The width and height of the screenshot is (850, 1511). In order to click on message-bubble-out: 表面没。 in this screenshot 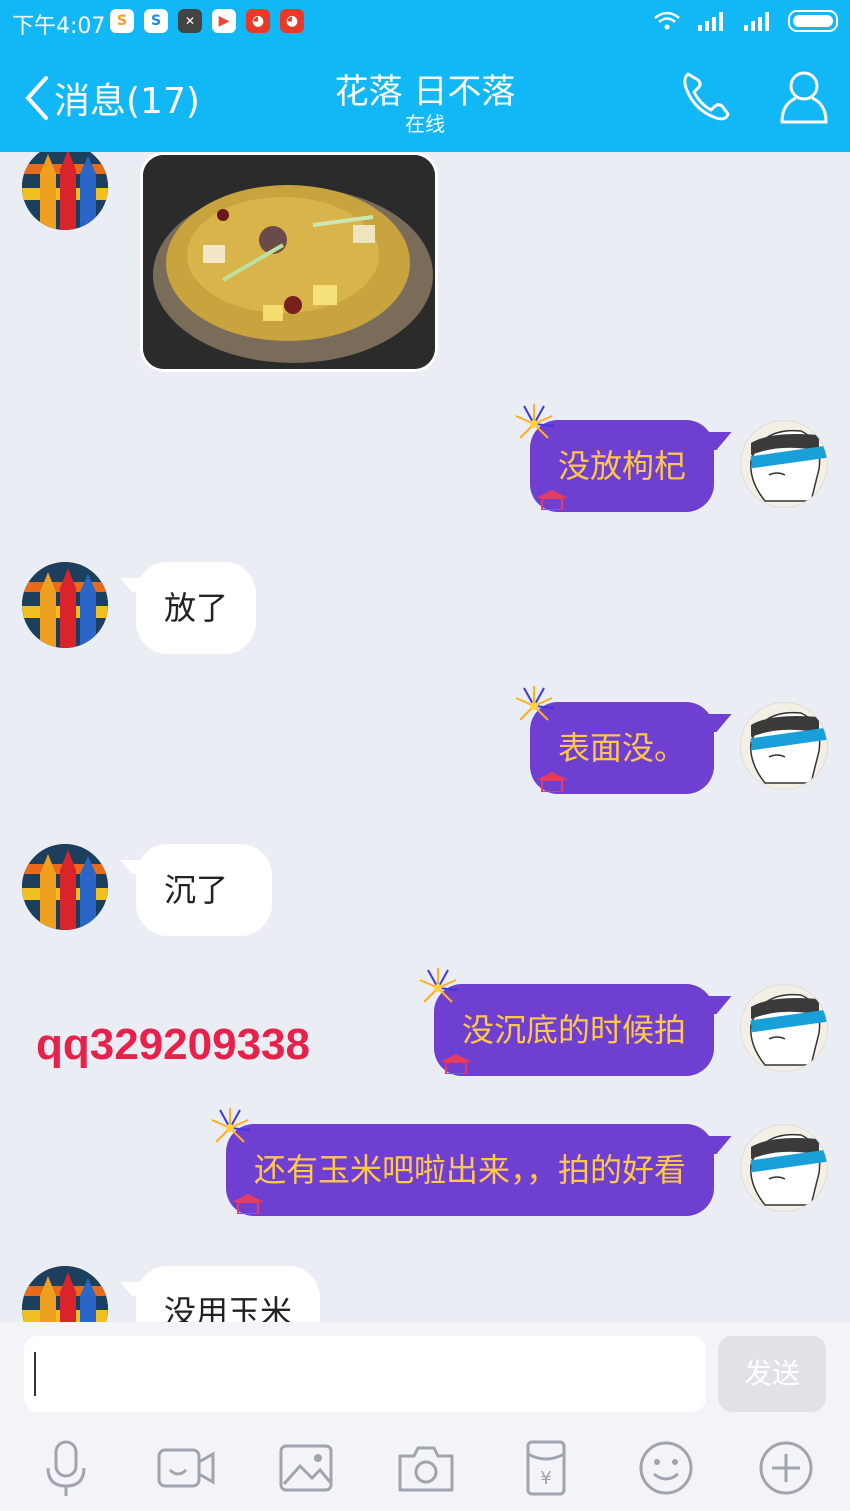, I will do `click(614, 740)`.